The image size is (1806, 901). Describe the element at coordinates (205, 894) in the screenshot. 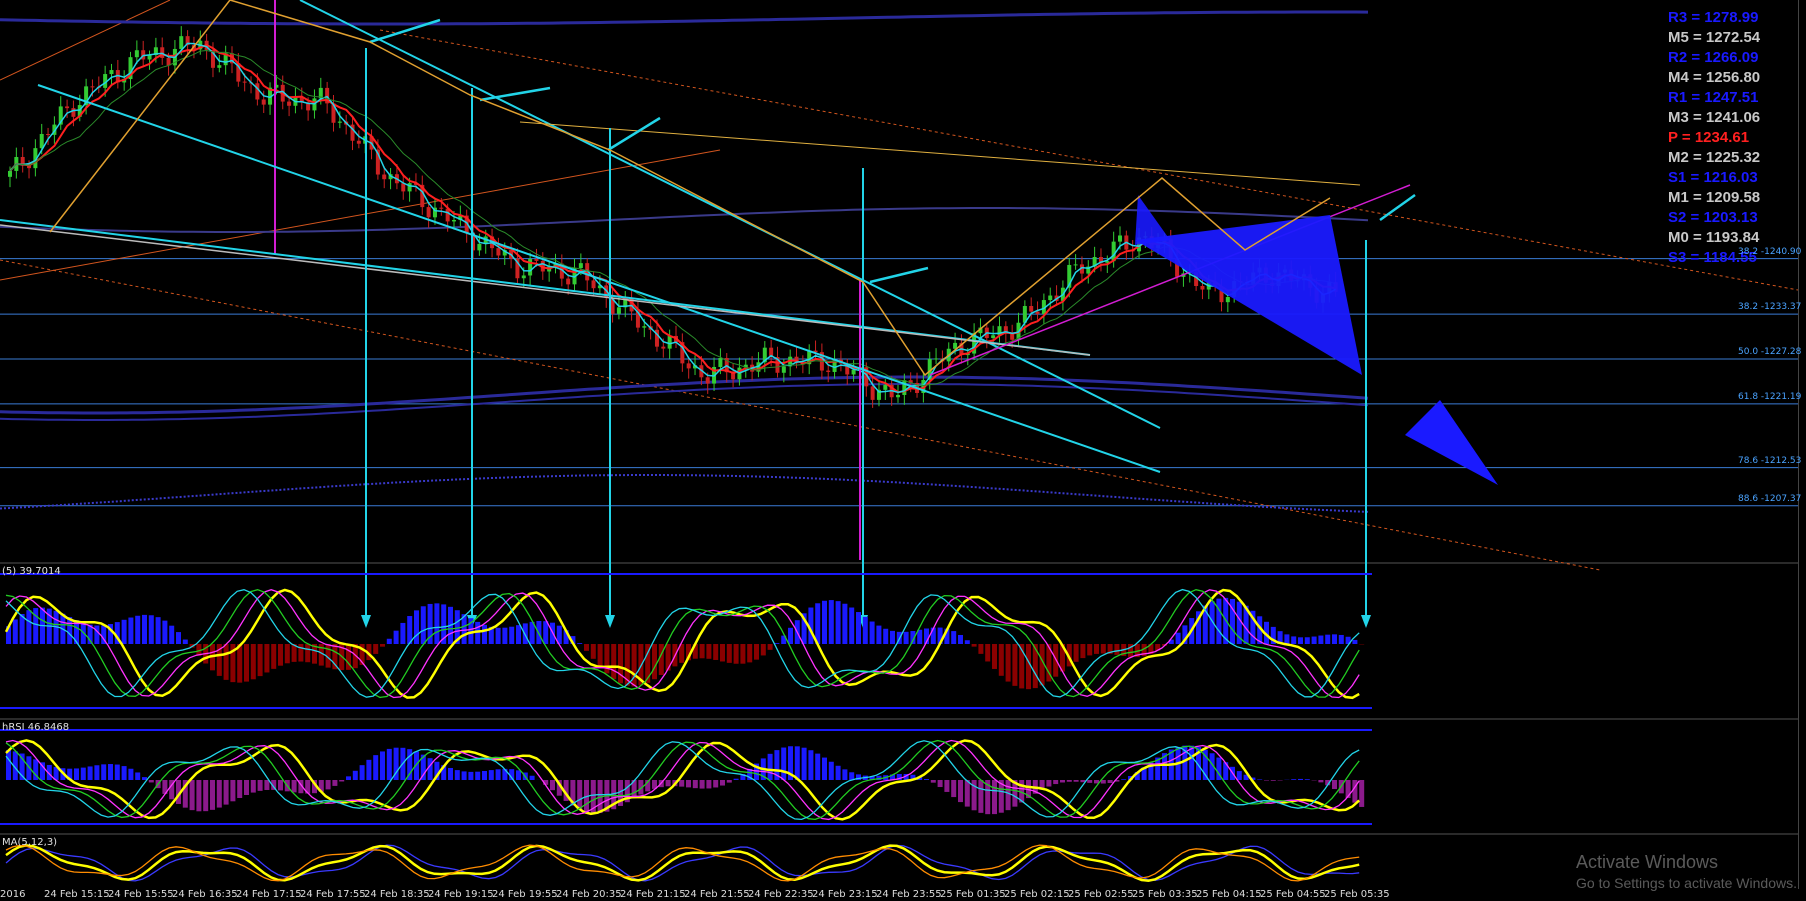

I see `time-tick-3: 24 Feb 16:35` at that location.